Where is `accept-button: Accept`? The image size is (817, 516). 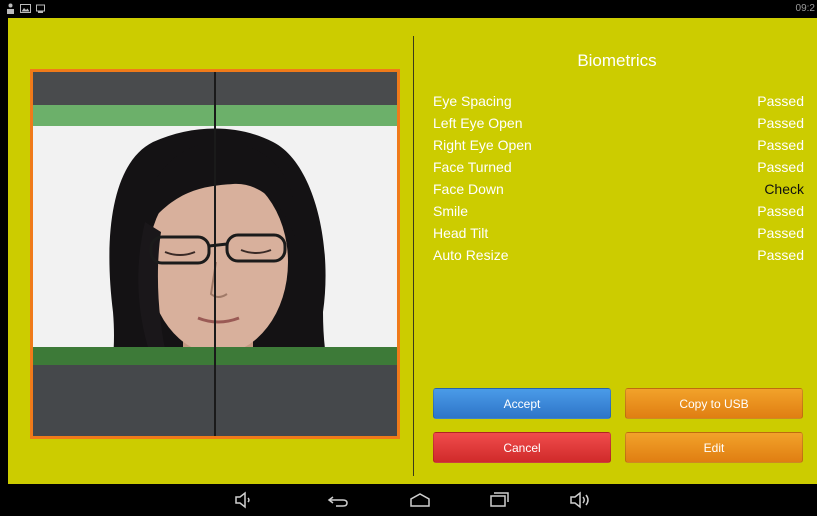 accept-button: Accept is located at coordinates (522, 403).